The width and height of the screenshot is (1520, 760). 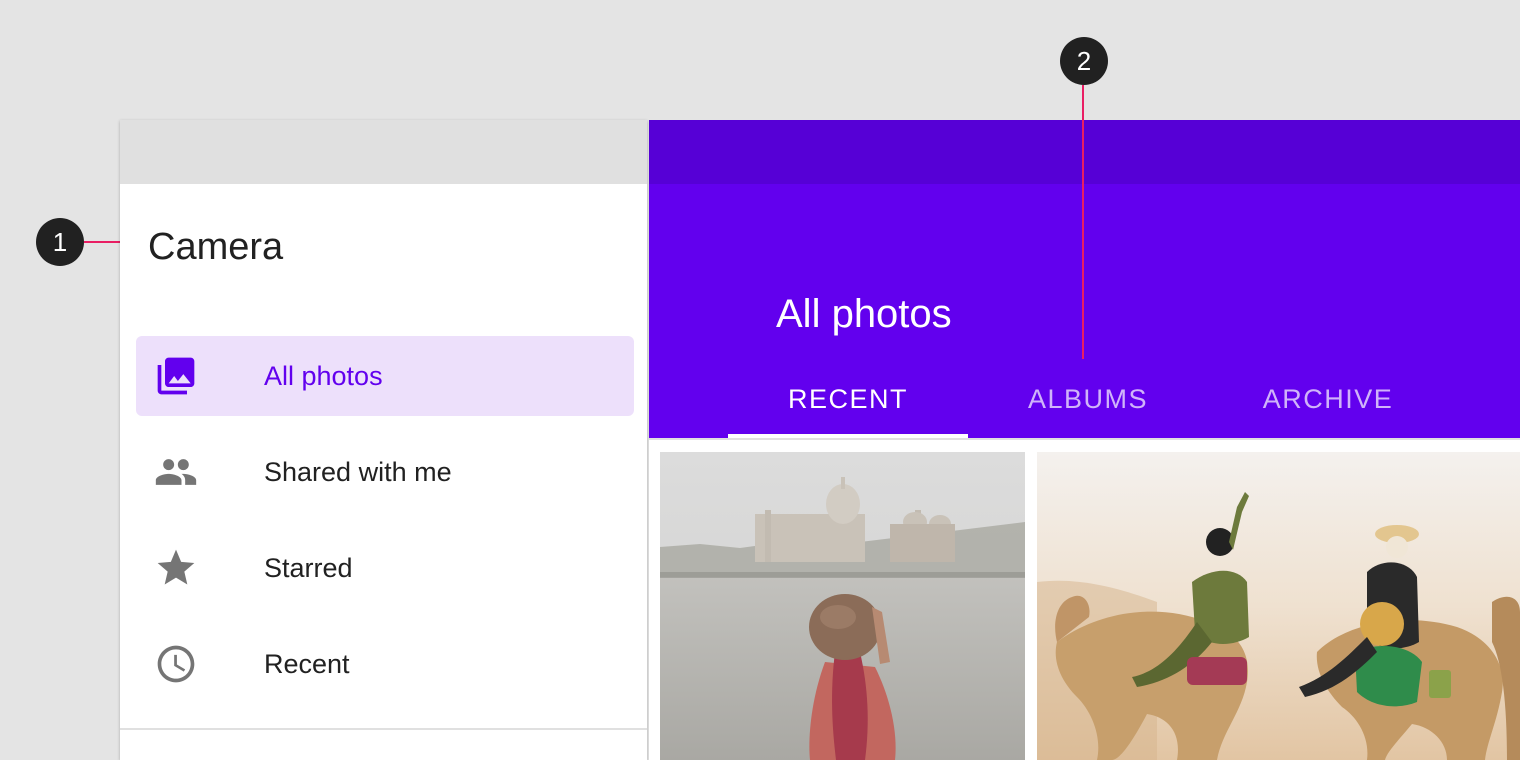 I want to click on tab-recent: RECENT, so click(x=848, y=399).